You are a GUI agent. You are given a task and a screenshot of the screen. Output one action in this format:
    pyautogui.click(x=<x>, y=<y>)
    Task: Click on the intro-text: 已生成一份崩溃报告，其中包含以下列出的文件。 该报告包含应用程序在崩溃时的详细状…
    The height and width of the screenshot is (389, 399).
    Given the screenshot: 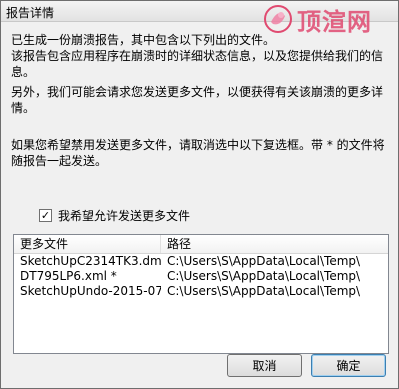 What is the action you would take?
    pyautogui.click(x=197, y=56)
    